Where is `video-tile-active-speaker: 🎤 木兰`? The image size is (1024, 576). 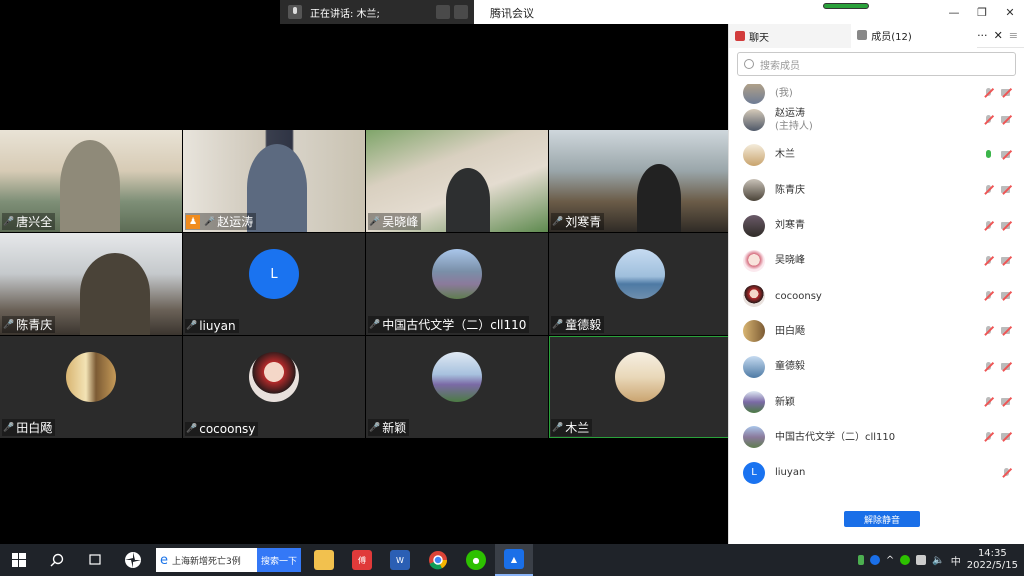
video-tile-active-speaker: 🎤 木兰 is located at coordinates (640, 387).